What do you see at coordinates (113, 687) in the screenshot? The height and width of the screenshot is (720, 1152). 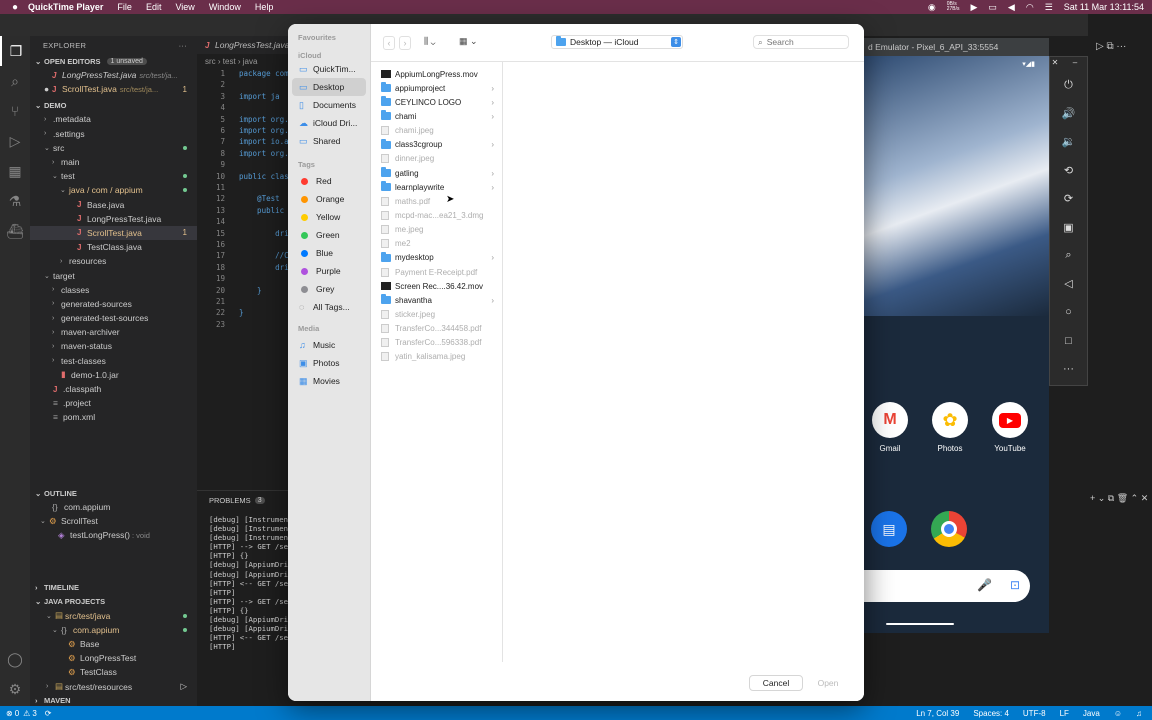 I see `java-project-item: › ▤ src/test/resources ▷` at bounding box center [113, 687].